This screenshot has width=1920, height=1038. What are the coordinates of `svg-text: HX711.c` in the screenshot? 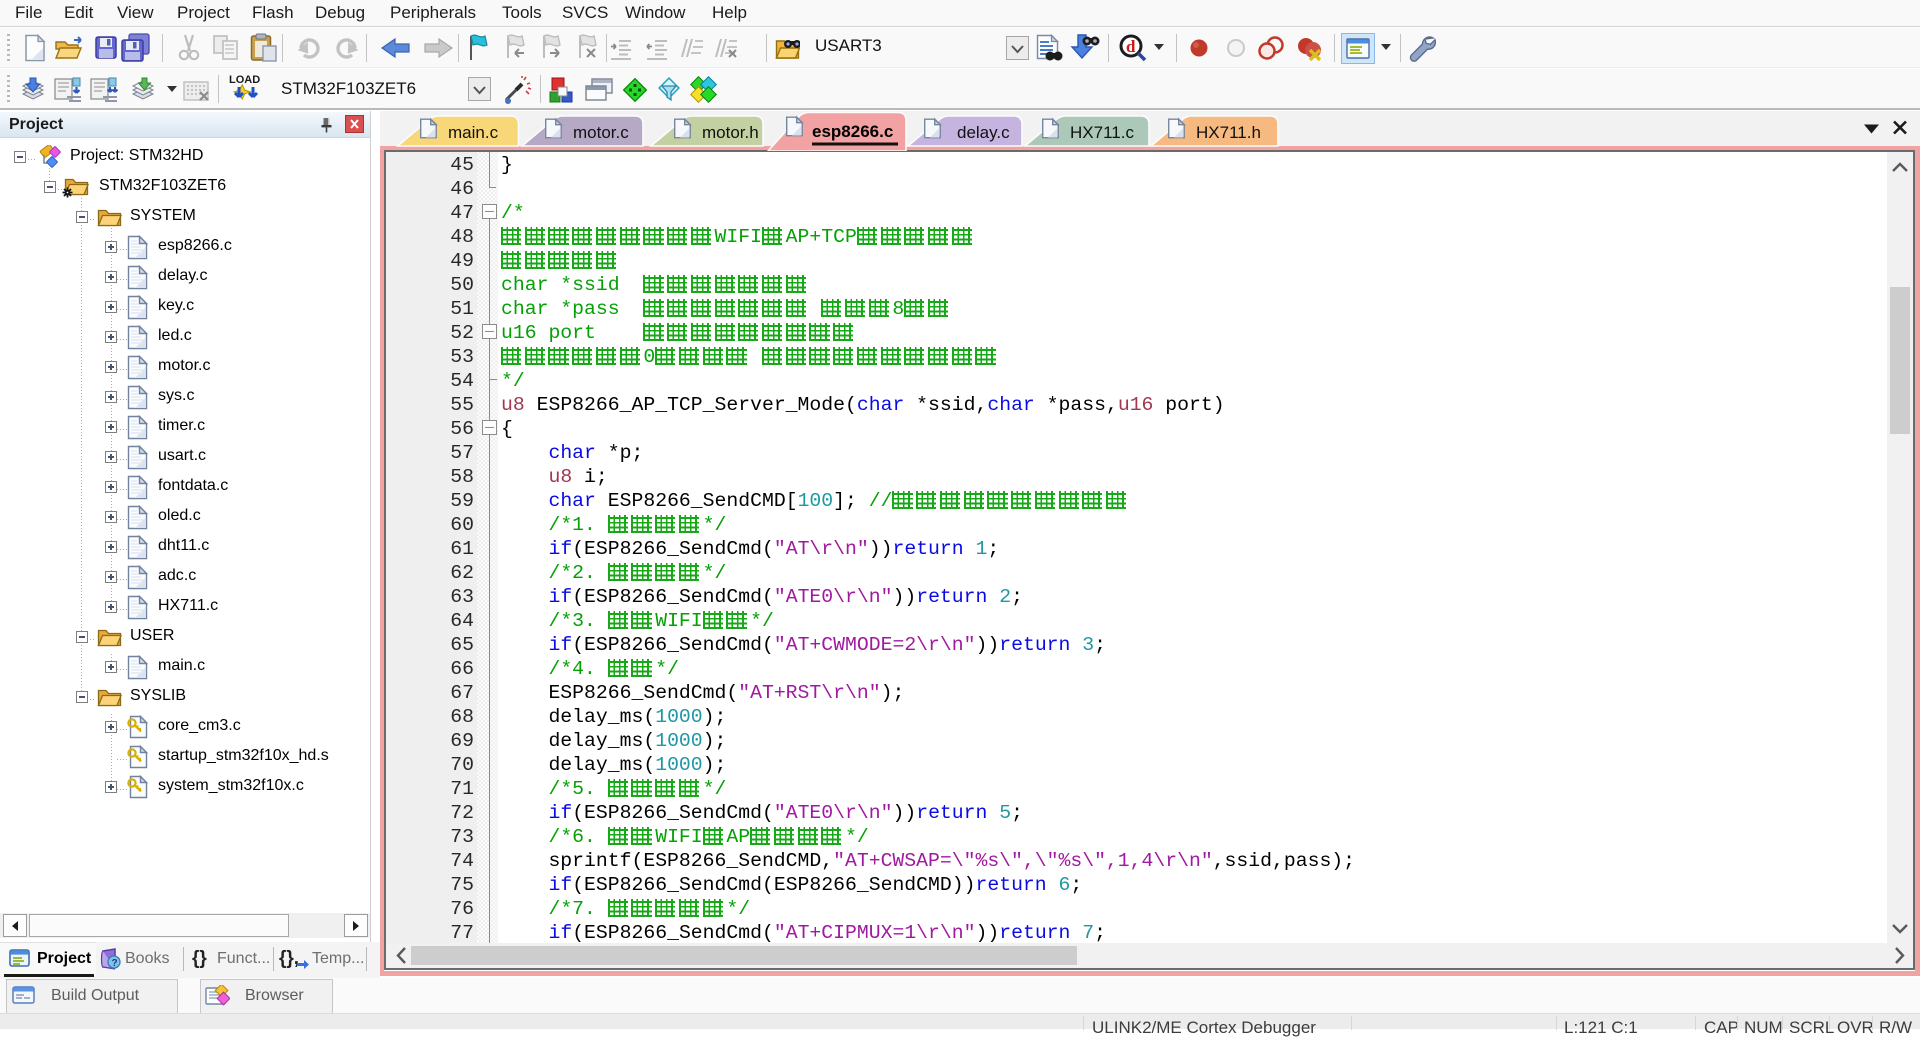 It's located at (1102, 132).